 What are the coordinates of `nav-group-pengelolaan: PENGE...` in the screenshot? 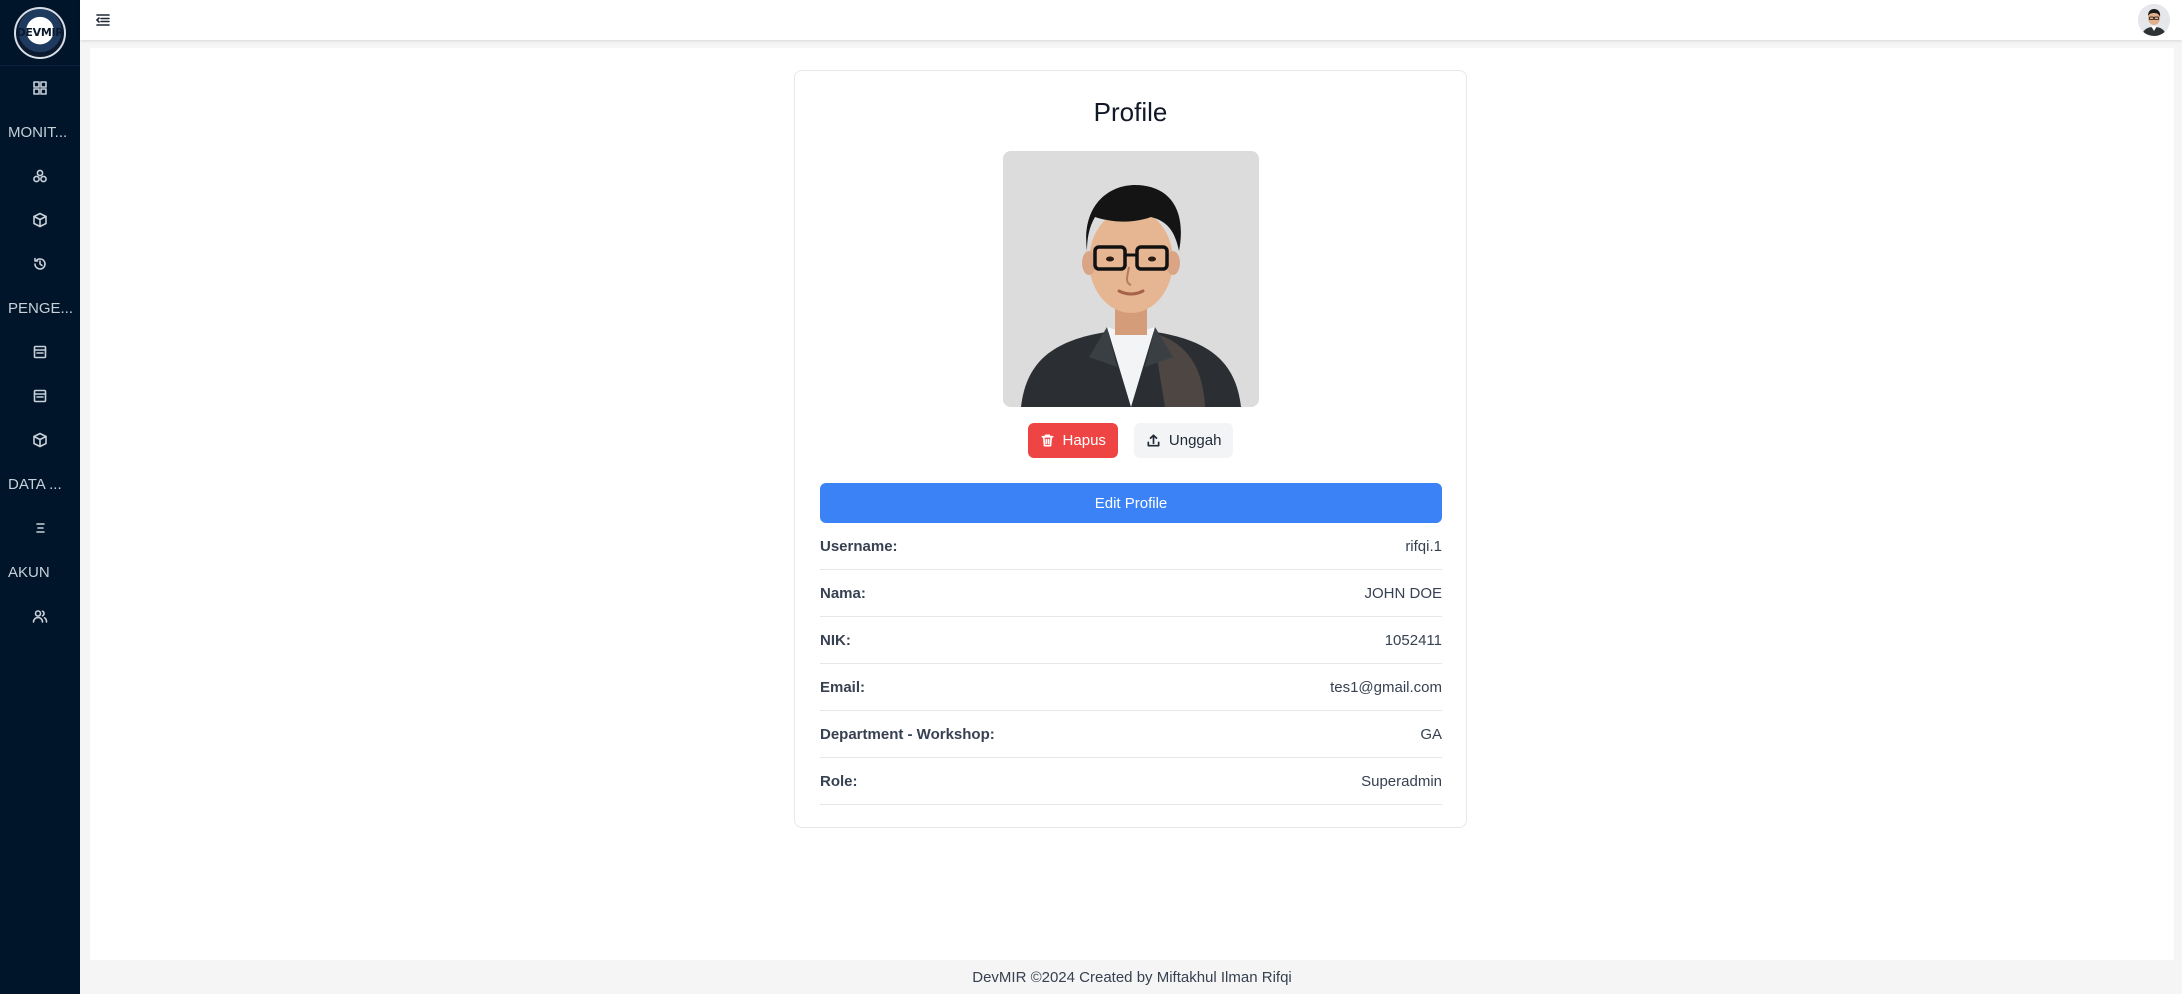 It's located at (40, 308).